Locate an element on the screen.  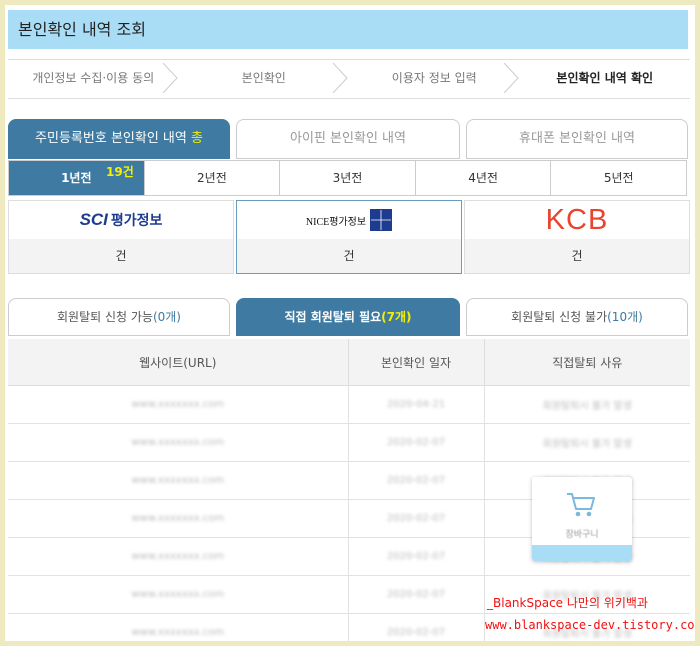
page-title: 본인확인 내역 조회 is located at coordinates (348, 29).